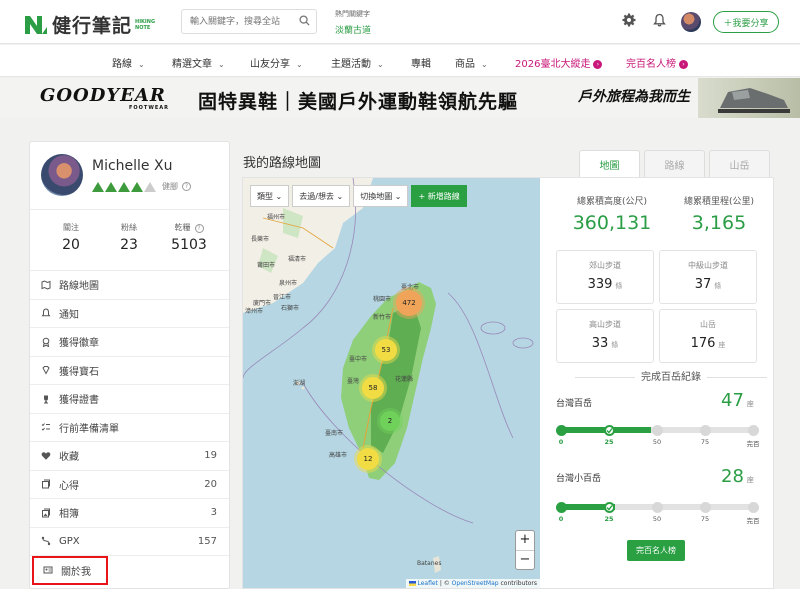 The height and width of the screenshot is (589, 800). Describe the element at coordinates (657, 62) in the screenshot. I see `nav-item-hall-of-fame: 完百名人榜 ›` at that location.